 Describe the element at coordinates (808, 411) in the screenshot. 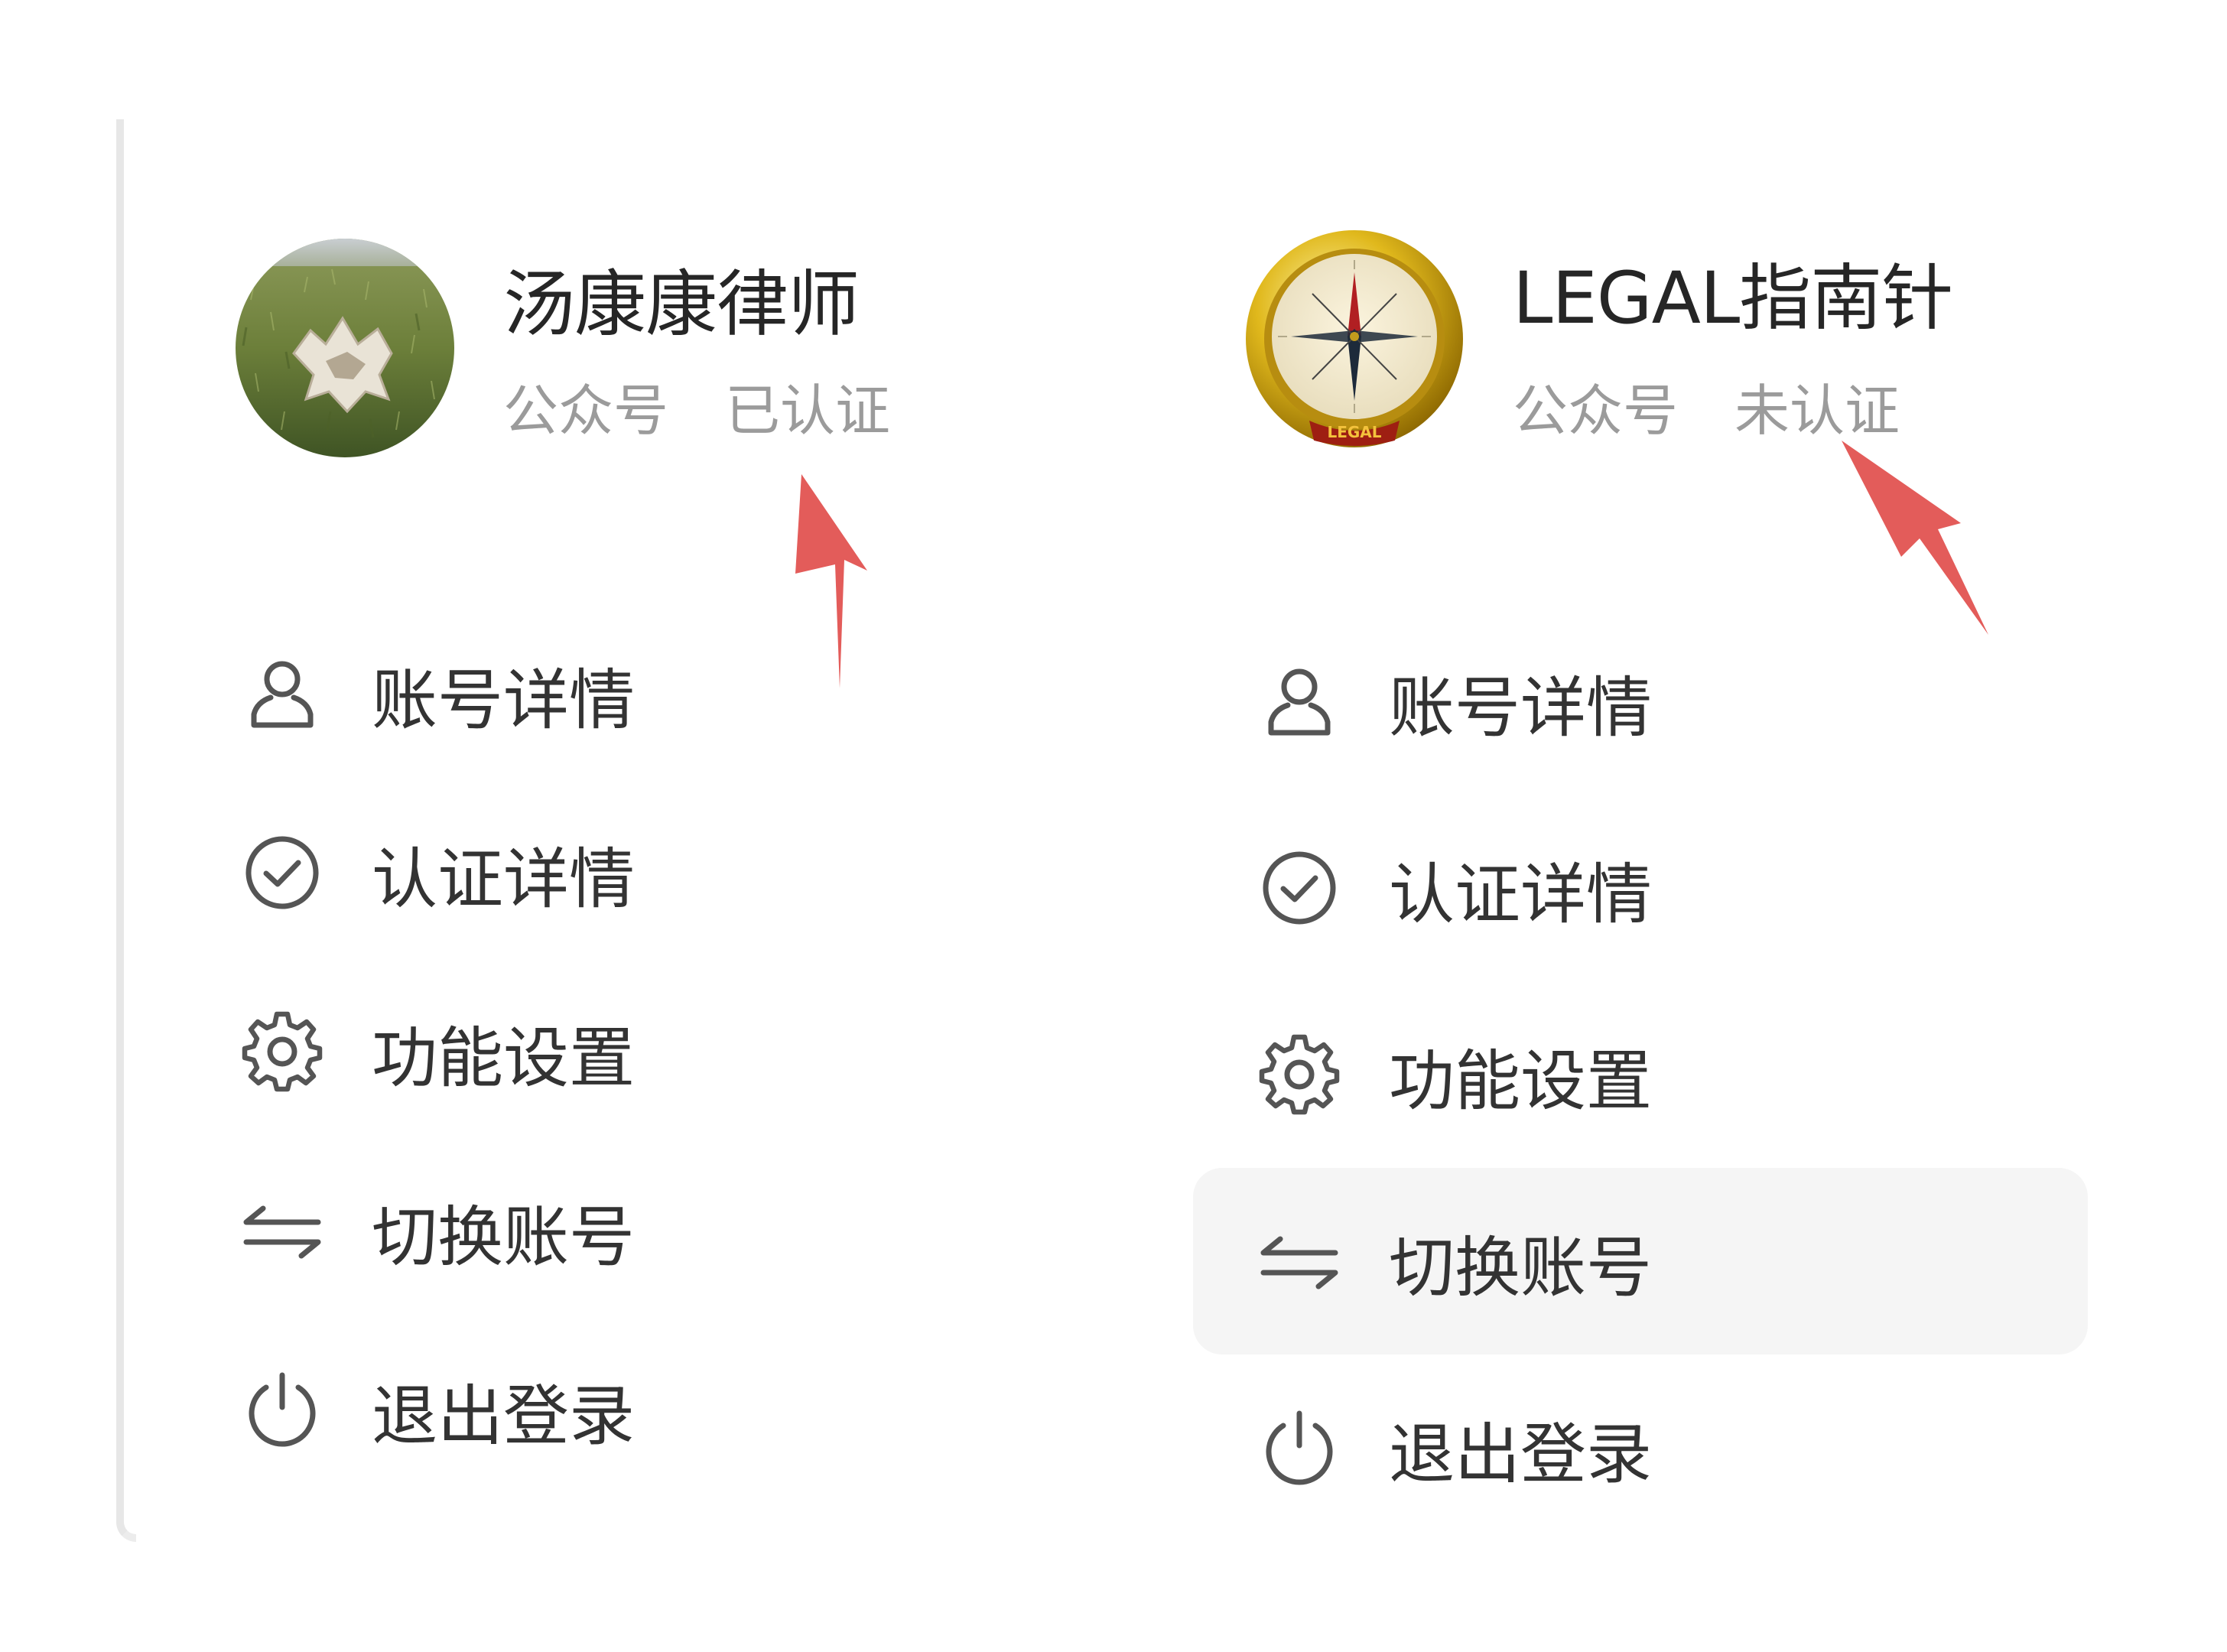

I see `verification-status: 已认证` at that location.